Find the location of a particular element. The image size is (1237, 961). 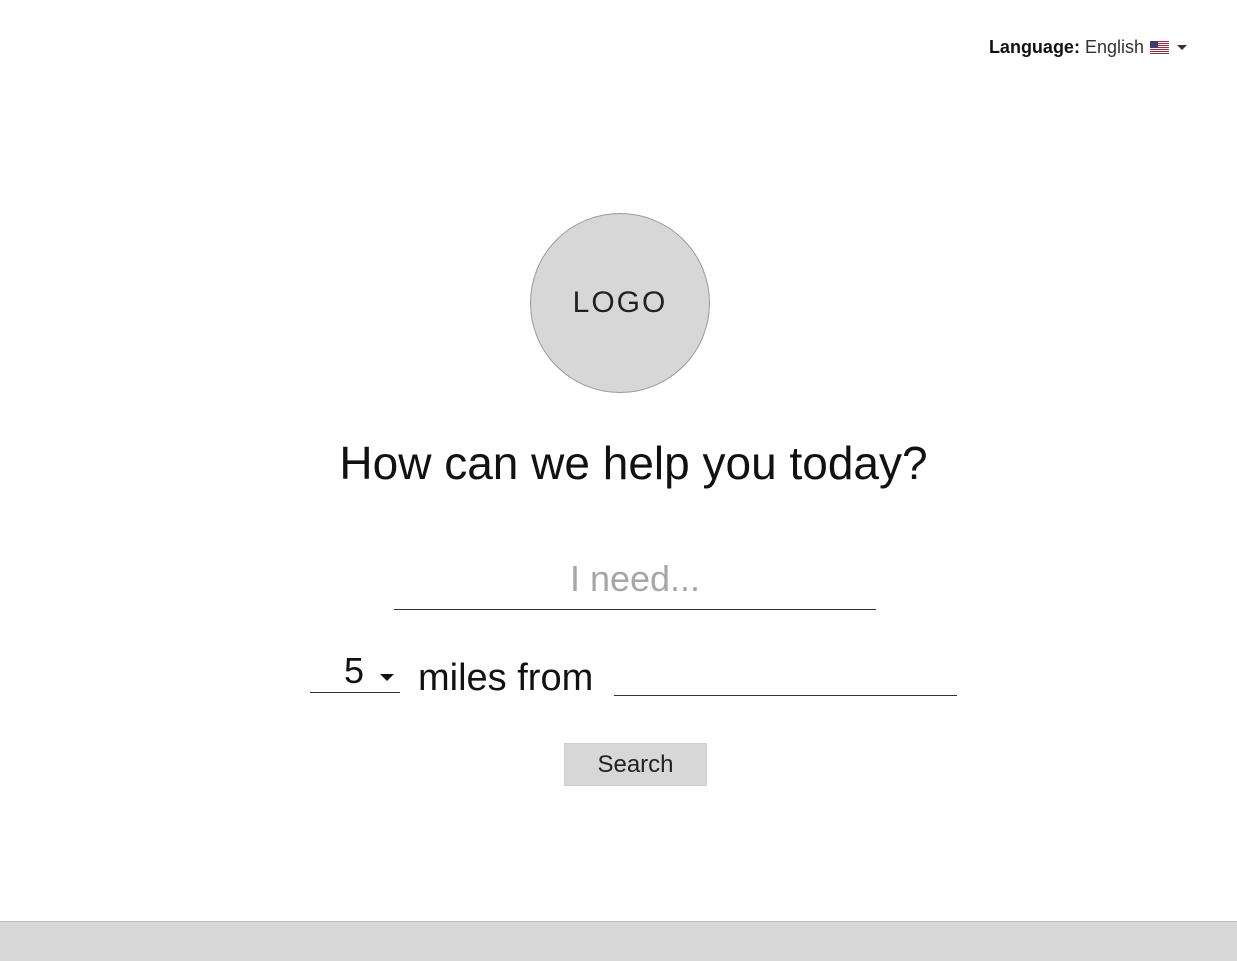

distance-value: 5 is located at coordinates (354, 670).